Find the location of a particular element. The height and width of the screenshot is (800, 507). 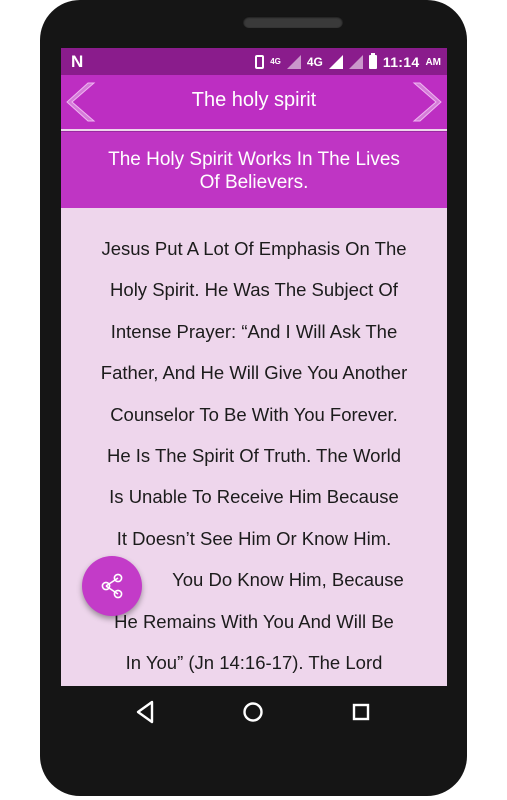

system-navigation-bar is located at coordinates (255, 712).